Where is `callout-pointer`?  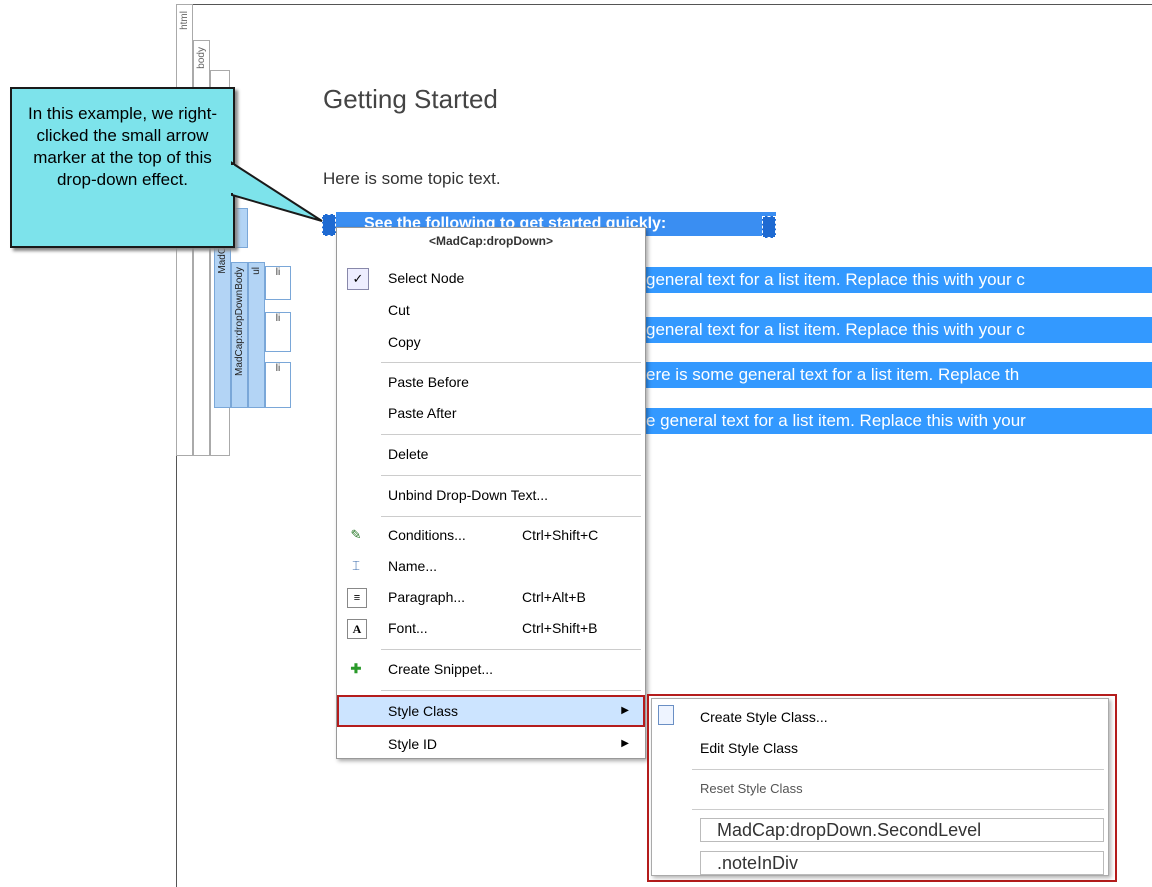
callout-pointer is located at coordinates (276, 191).